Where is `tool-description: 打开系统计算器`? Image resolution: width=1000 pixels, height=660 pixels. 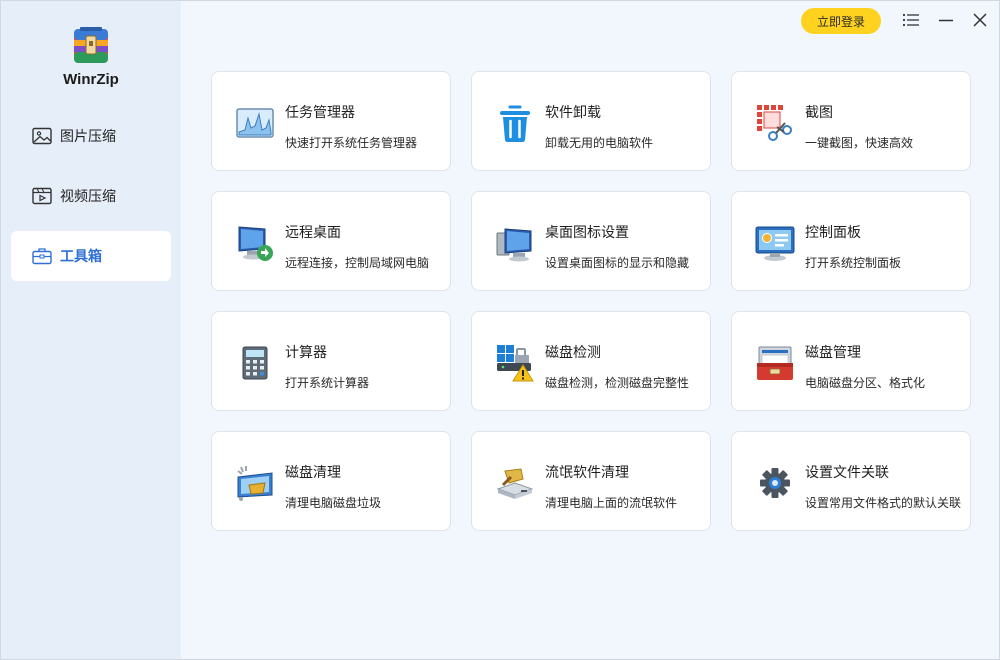 tool-description: 打开系统计算器 is located at coordinates (327, 383).